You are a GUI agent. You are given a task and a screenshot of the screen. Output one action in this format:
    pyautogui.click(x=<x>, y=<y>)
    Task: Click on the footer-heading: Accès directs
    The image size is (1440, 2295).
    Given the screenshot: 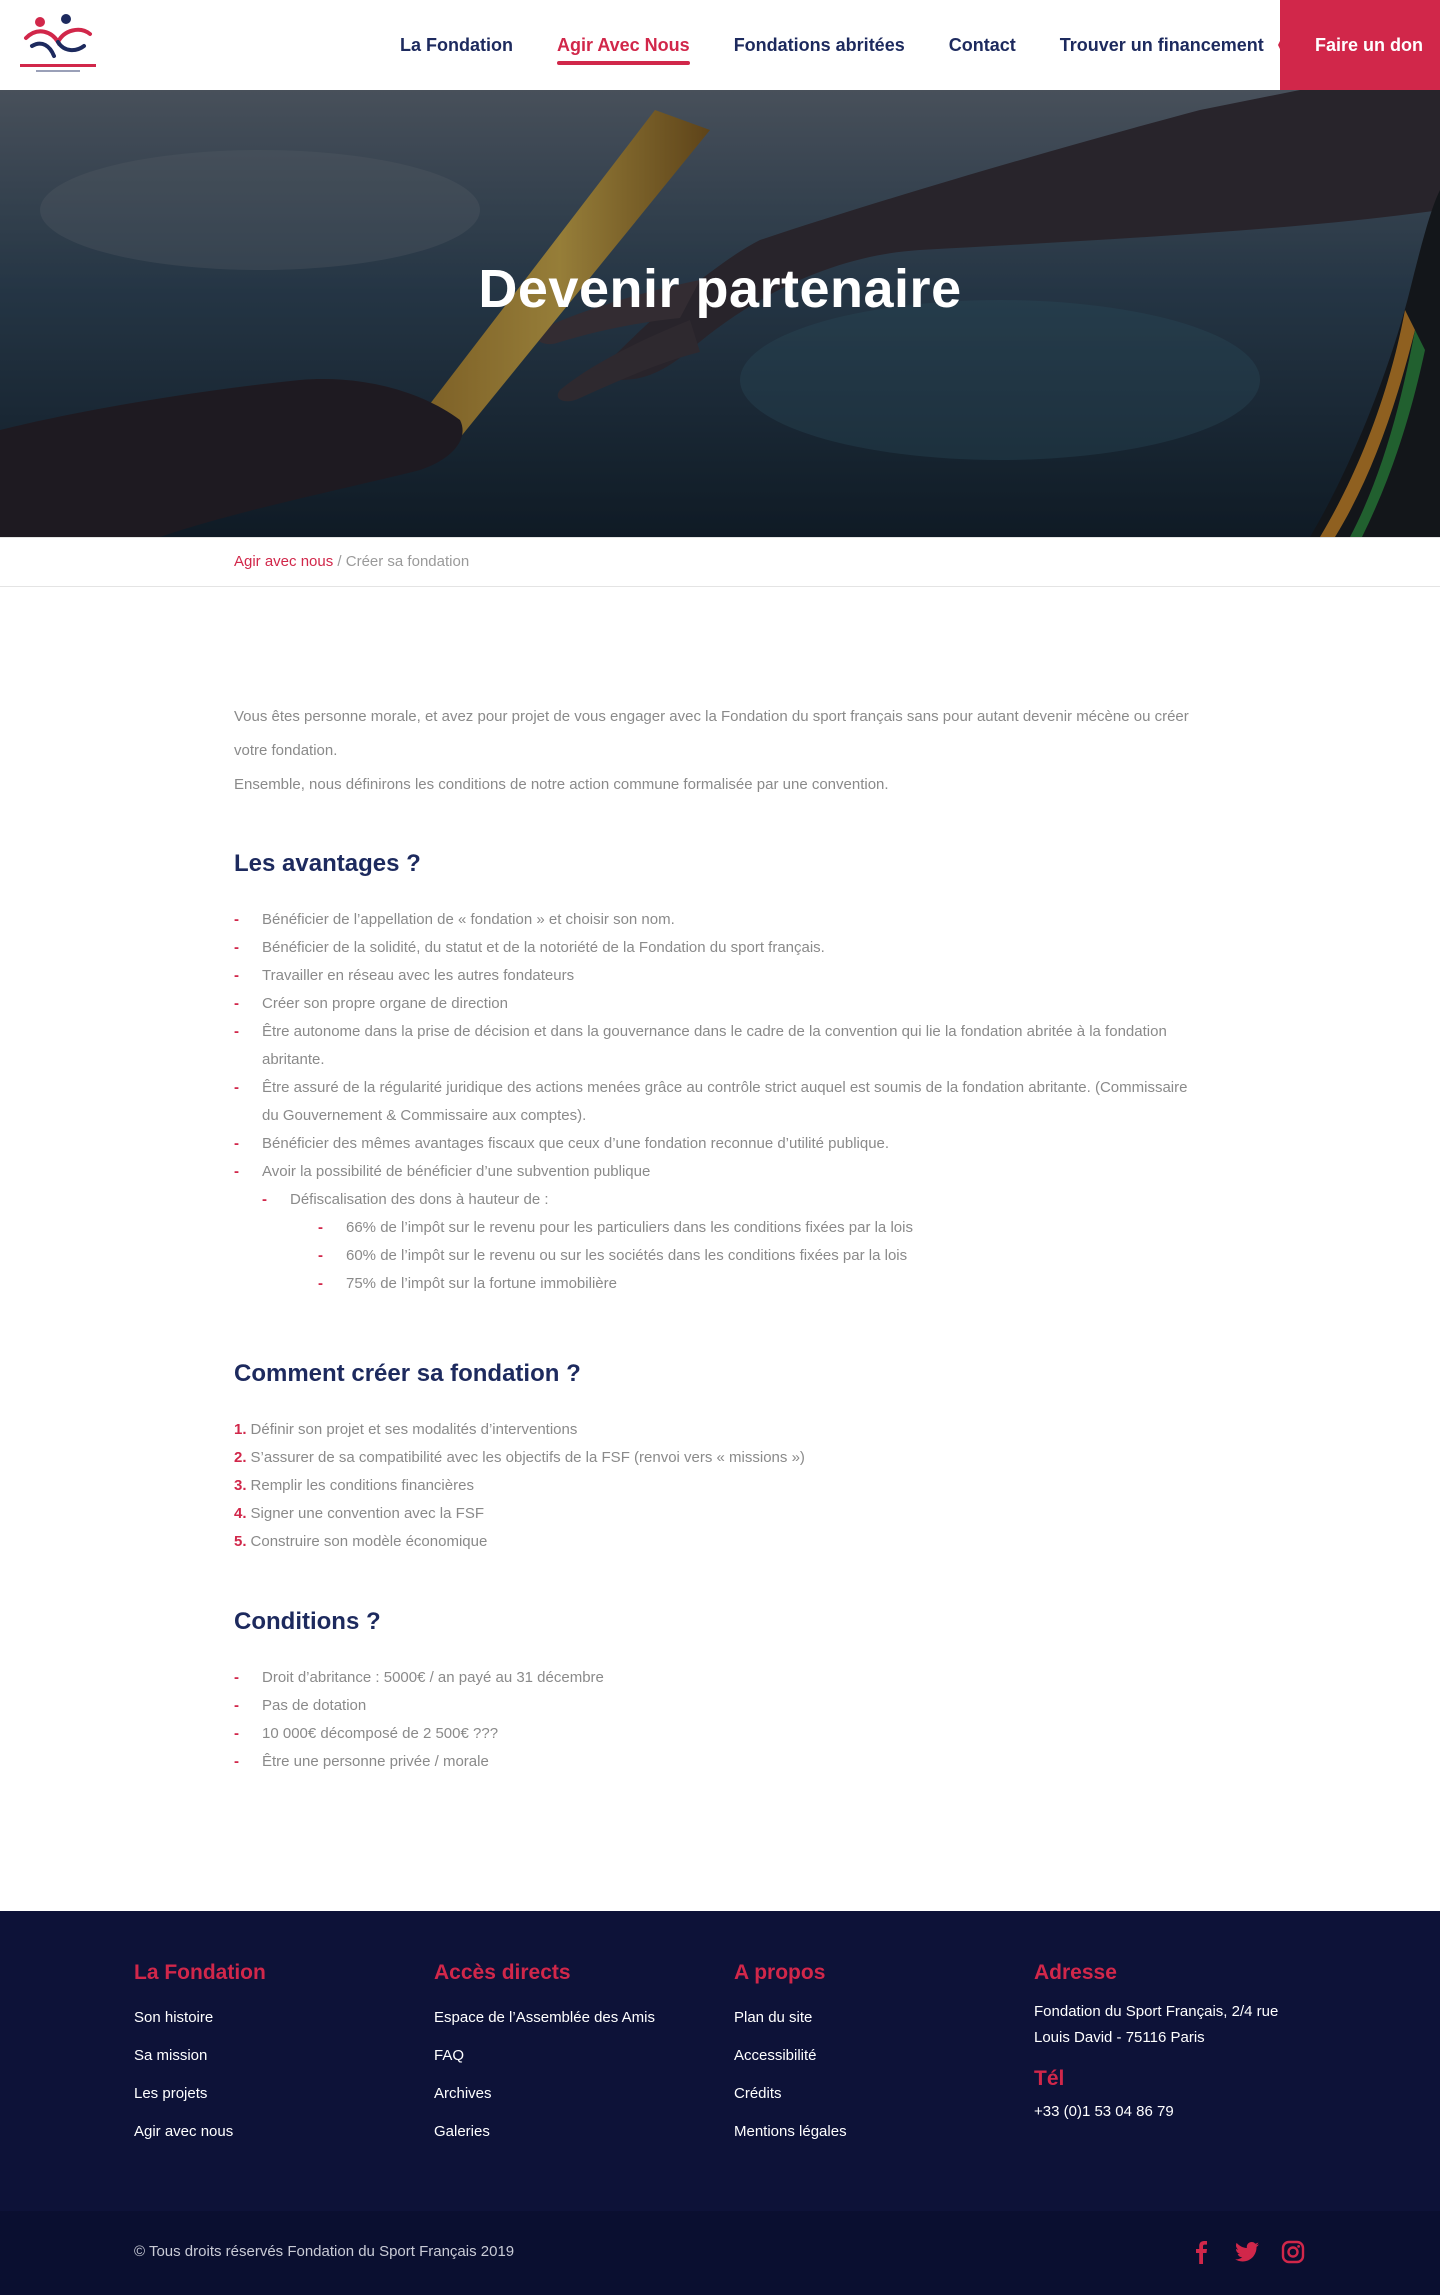 What is the action you would take?
    pyautogui.click(x=502, y=1972)
    